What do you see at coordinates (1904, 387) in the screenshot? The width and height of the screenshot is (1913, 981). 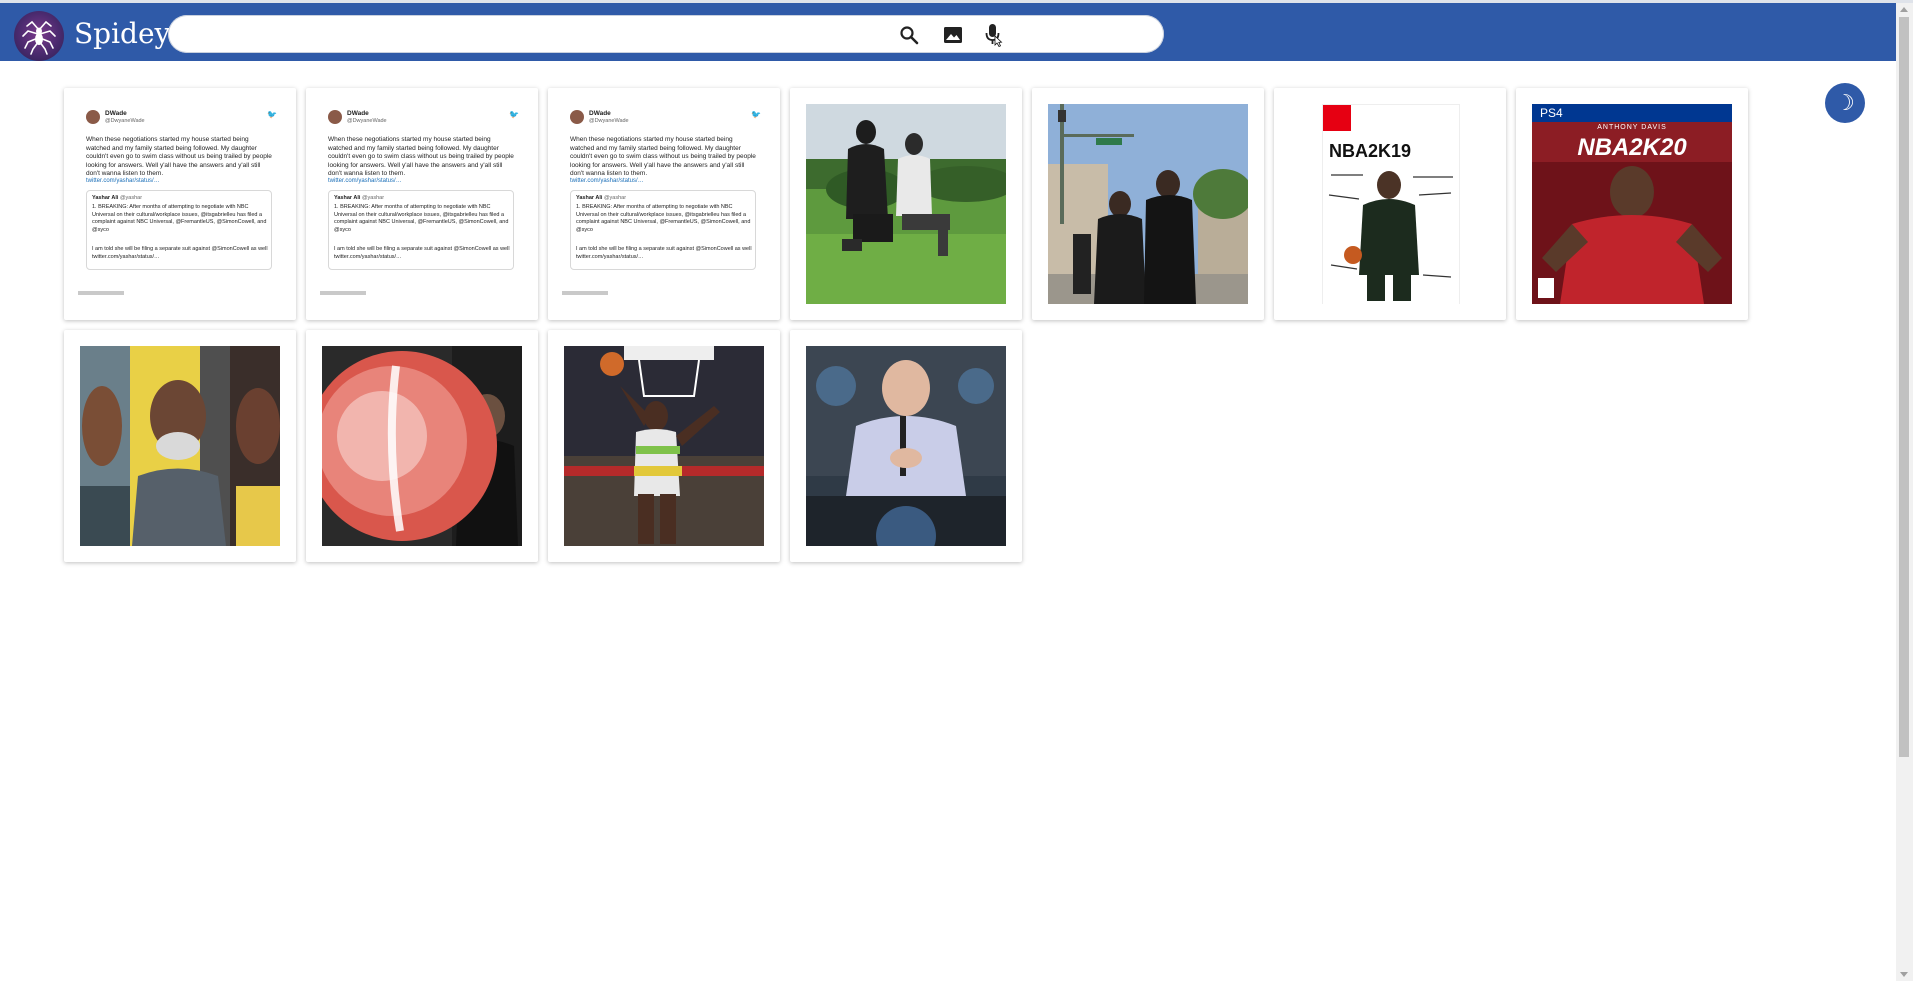 I see `scrollbar-thumb` at bounding box center [1904, 387].